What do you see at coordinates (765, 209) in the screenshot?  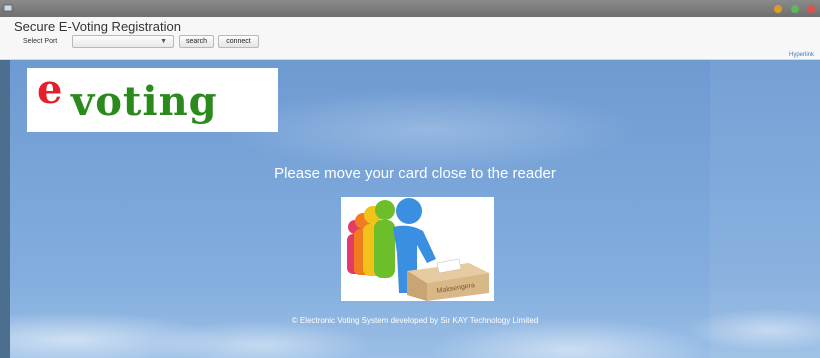 I see `right-panel-overlay` at bounding box center [765, 209].